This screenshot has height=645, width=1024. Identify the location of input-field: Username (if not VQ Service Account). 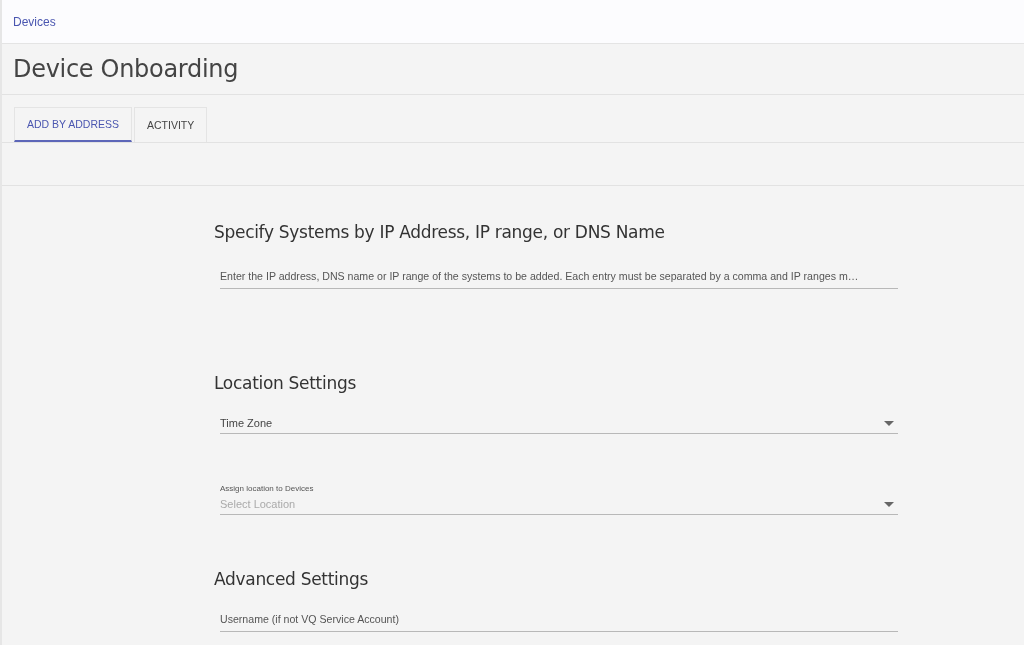
(559, 622).